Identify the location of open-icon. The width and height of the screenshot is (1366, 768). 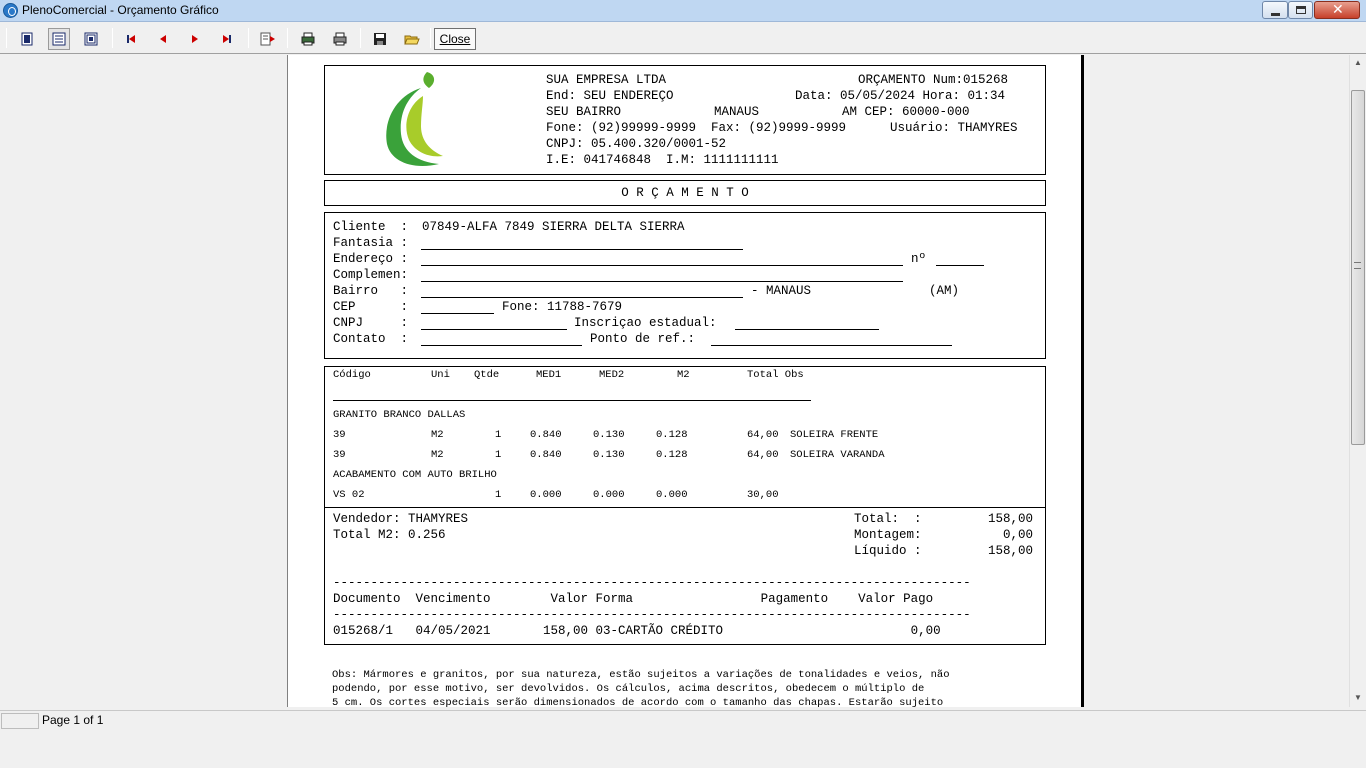
(412, 39).